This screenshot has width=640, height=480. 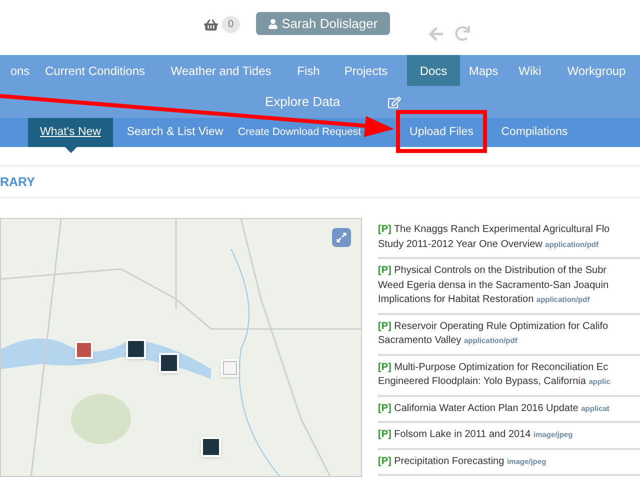 What do you see at coordinates (221, 70) in the screenshot?
I see `nav-tab: Weather and Tides` at bounding box center [221, 70].